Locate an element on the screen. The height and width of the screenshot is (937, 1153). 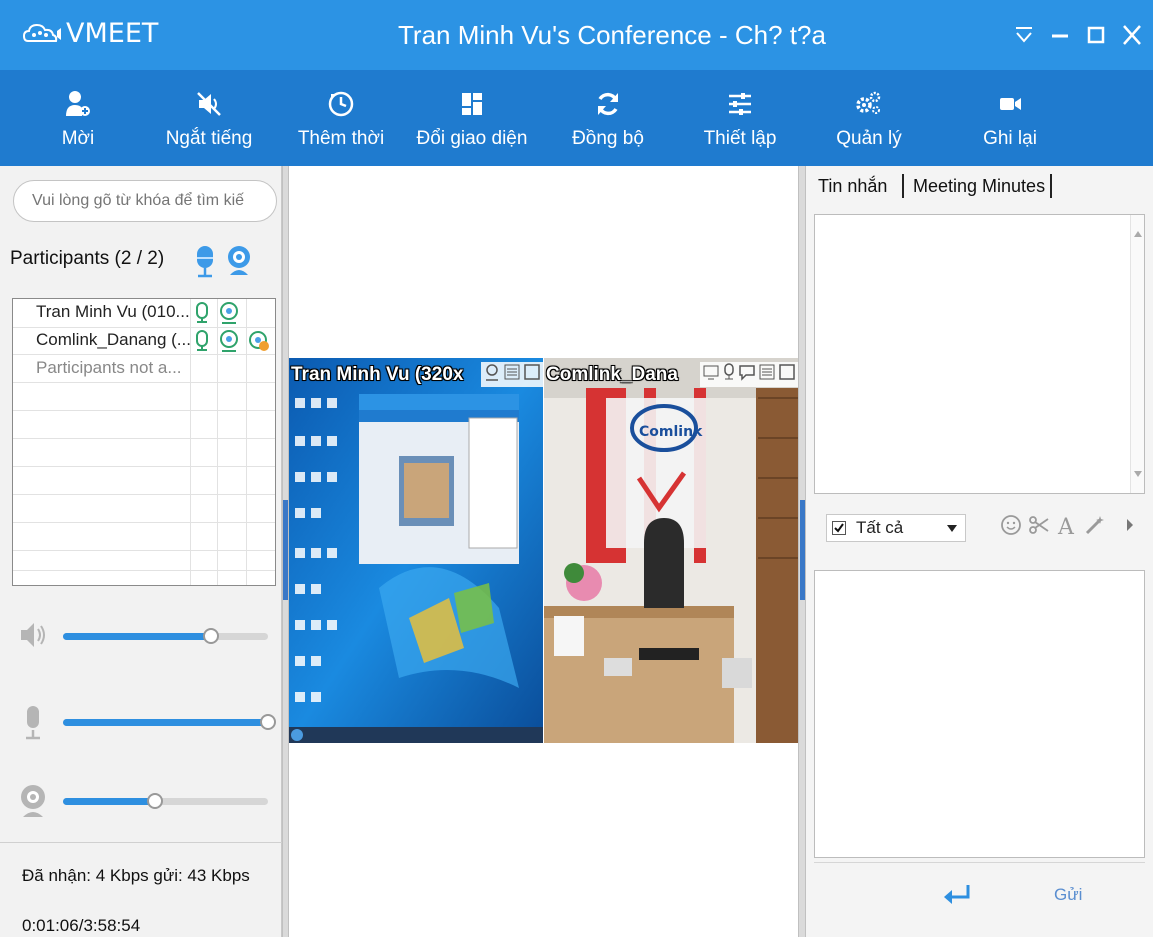
add-time-label: Thêm thời is located at coordinates (341, 138).